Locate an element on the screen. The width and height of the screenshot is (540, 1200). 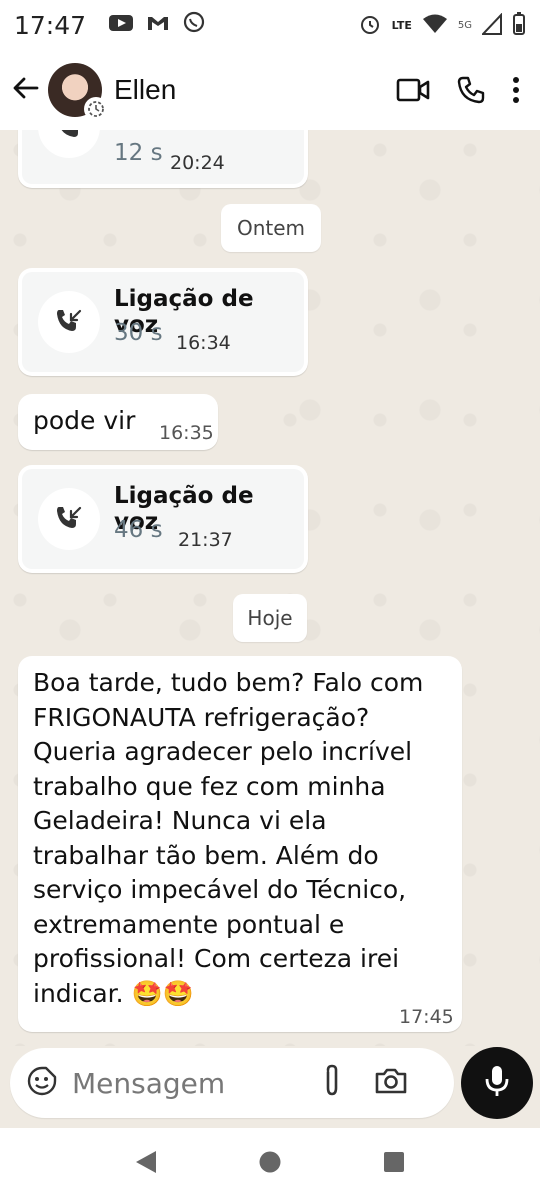
message-time: 20:24 is located at coordinates (197, 163).